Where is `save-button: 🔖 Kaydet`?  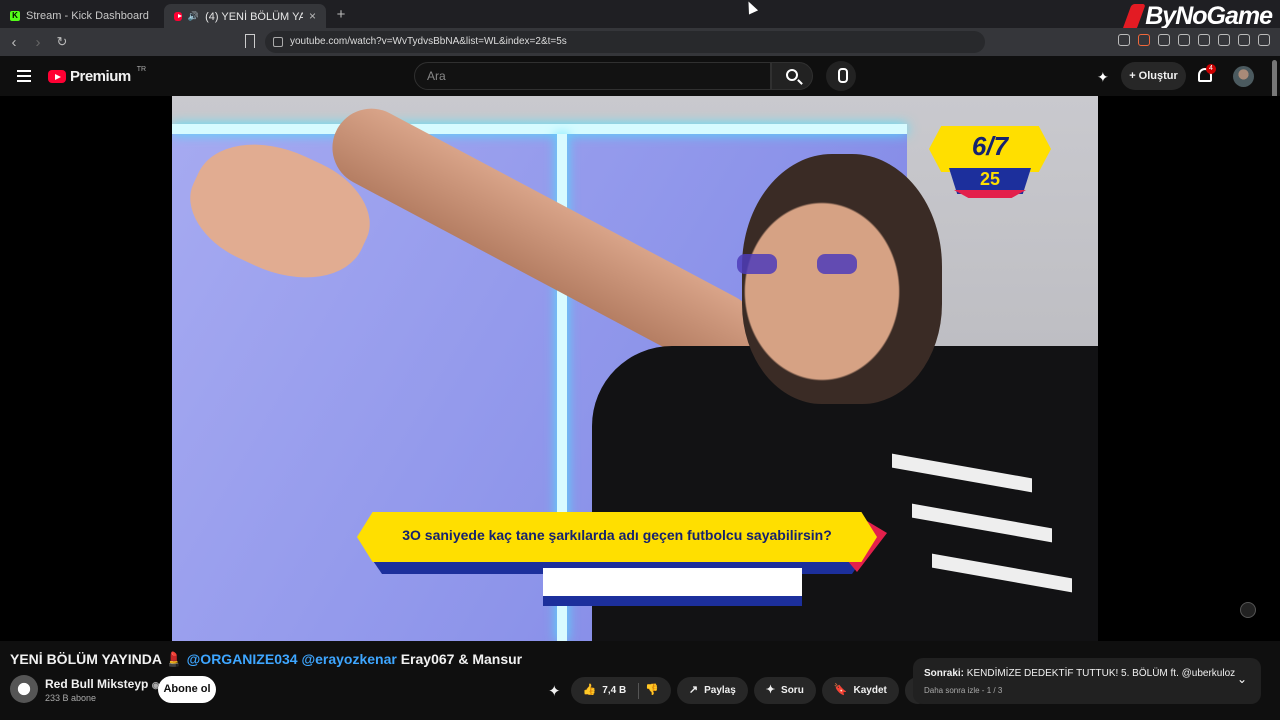 save-button: 🔖 Kaydet is located at coordinates (860, 690).